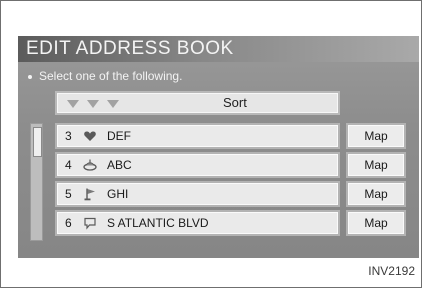 The width and height of the screenshot is (422, 288). I want to click on address-row-5: 5 GHI, so click(197, 194).